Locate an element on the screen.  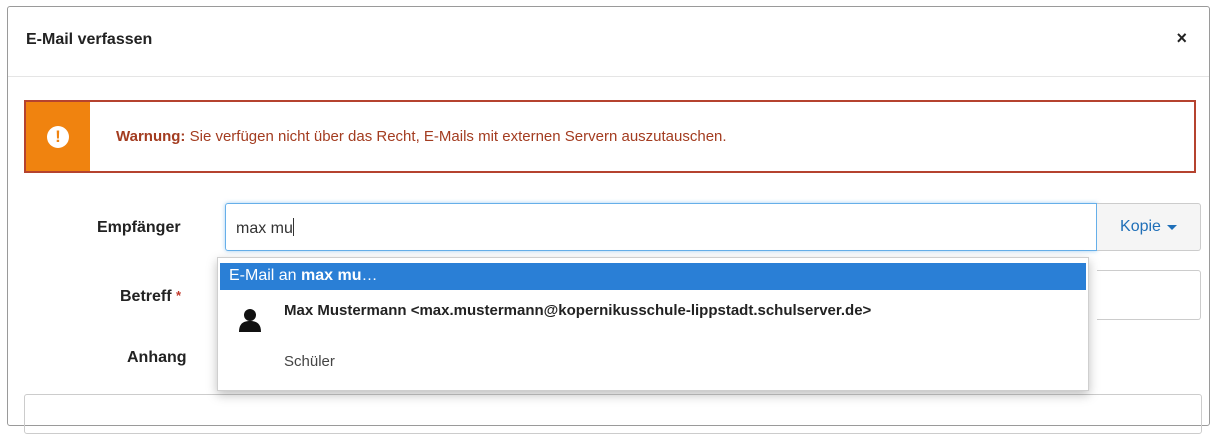
recipient-label: Empfänger is located at coordinates (139, 227).